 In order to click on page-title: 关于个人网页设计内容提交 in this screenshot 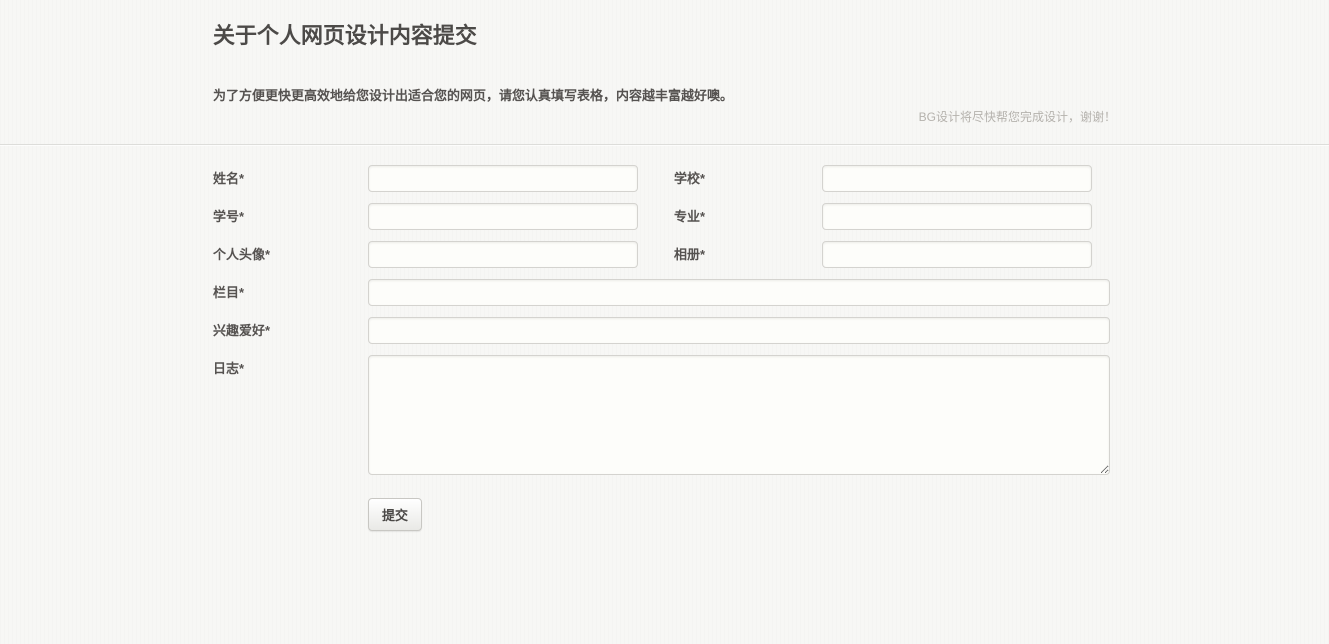, I will do `click(345, 35)`.